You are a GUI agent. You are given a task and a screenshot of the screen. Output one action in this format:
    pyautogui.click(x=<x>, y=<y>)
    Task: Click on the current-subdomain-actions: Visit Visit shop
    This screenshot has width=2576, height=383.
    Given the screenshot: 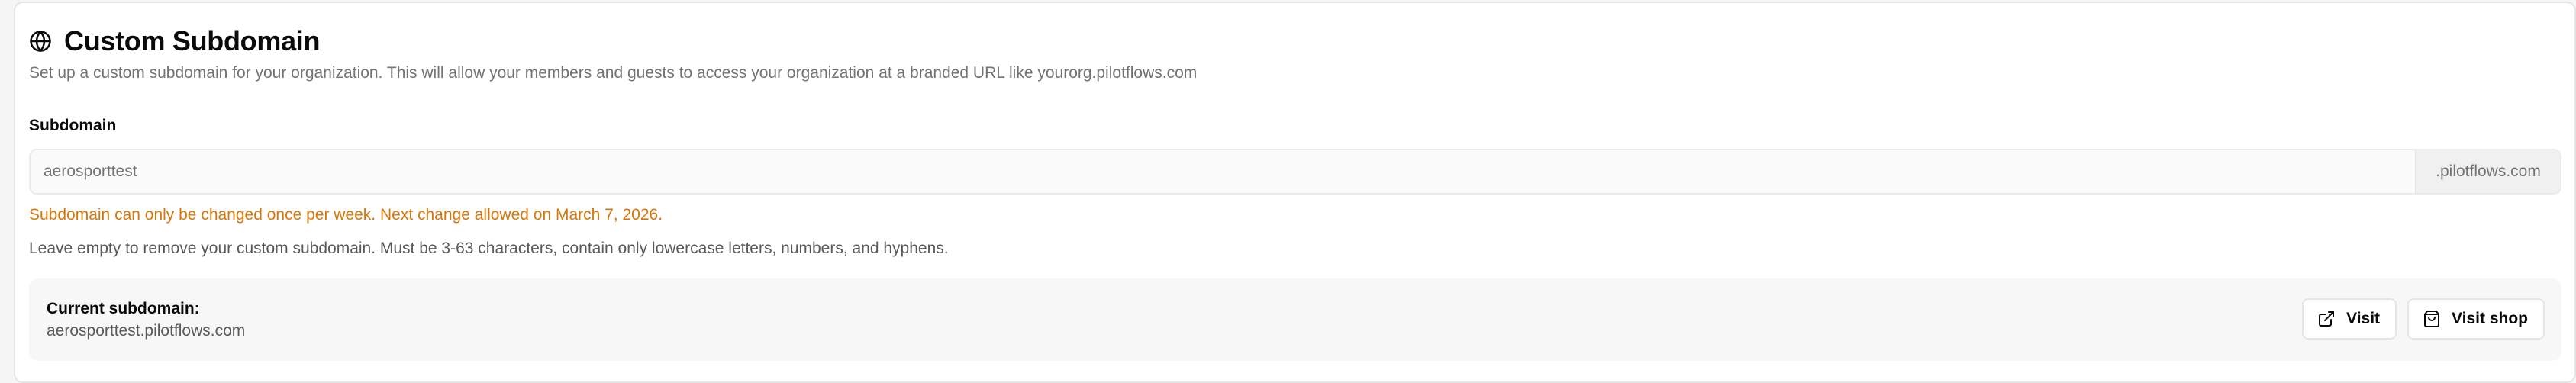 What is the action you would take?
    pyautogui.click(x=2423, y=319)
    